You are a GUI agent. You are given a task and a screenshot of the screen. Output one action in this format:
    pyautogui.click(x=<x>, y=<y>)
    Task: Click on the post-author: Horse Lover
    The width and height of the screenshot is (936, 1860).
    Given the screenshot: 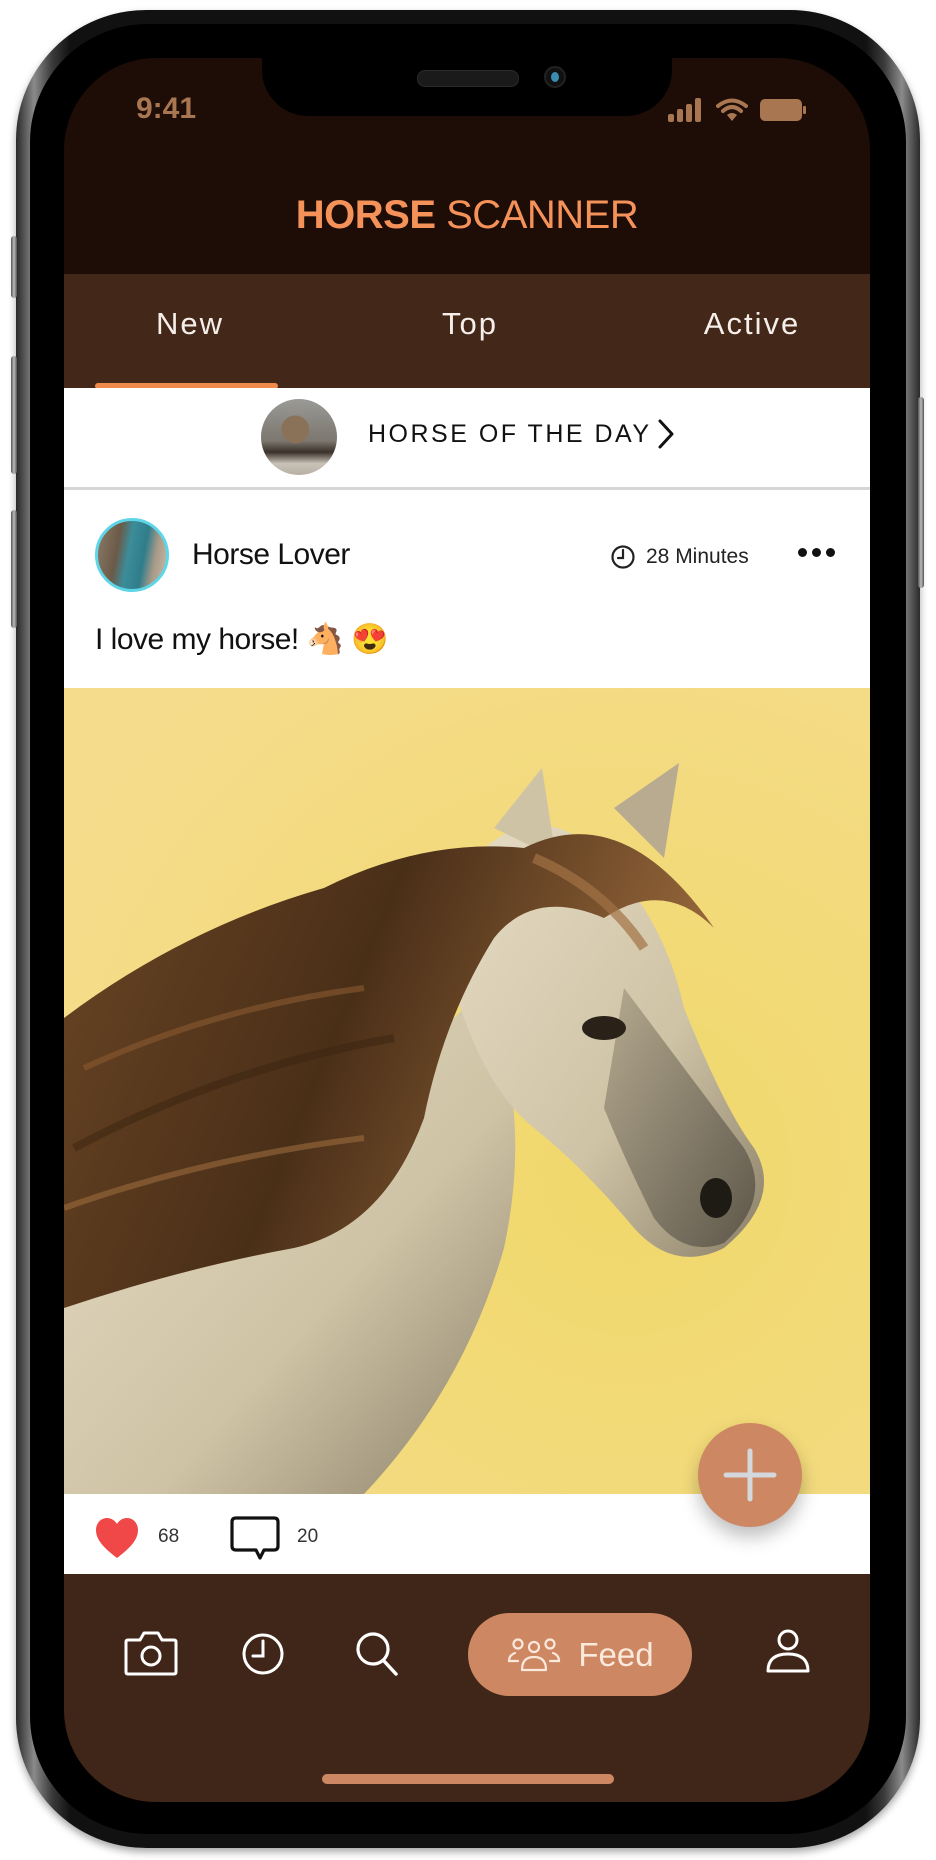 What is the action you would take?
    pyautogui.click(x=271, y=555)
    